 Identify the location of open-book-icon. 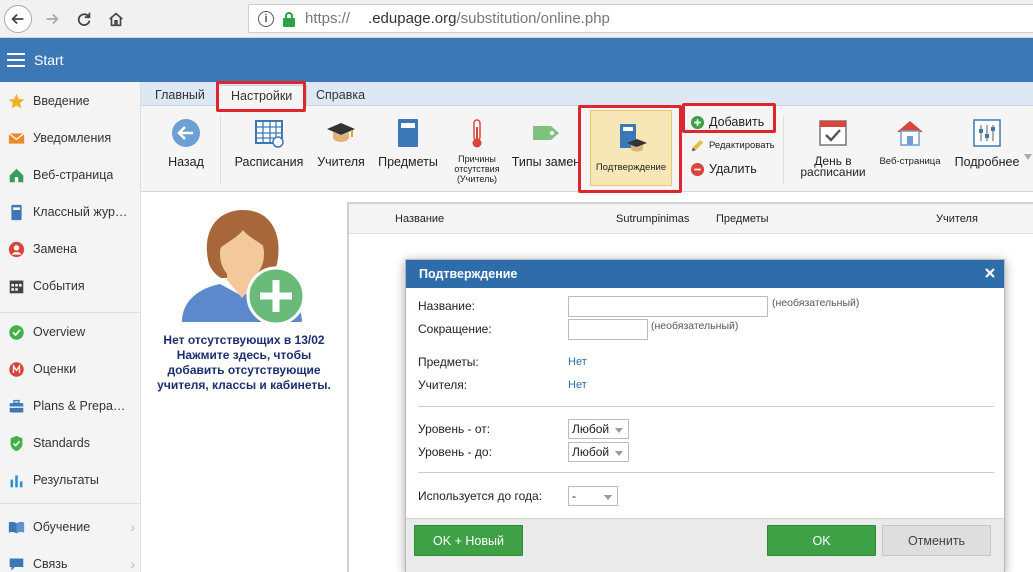
(16, 527).